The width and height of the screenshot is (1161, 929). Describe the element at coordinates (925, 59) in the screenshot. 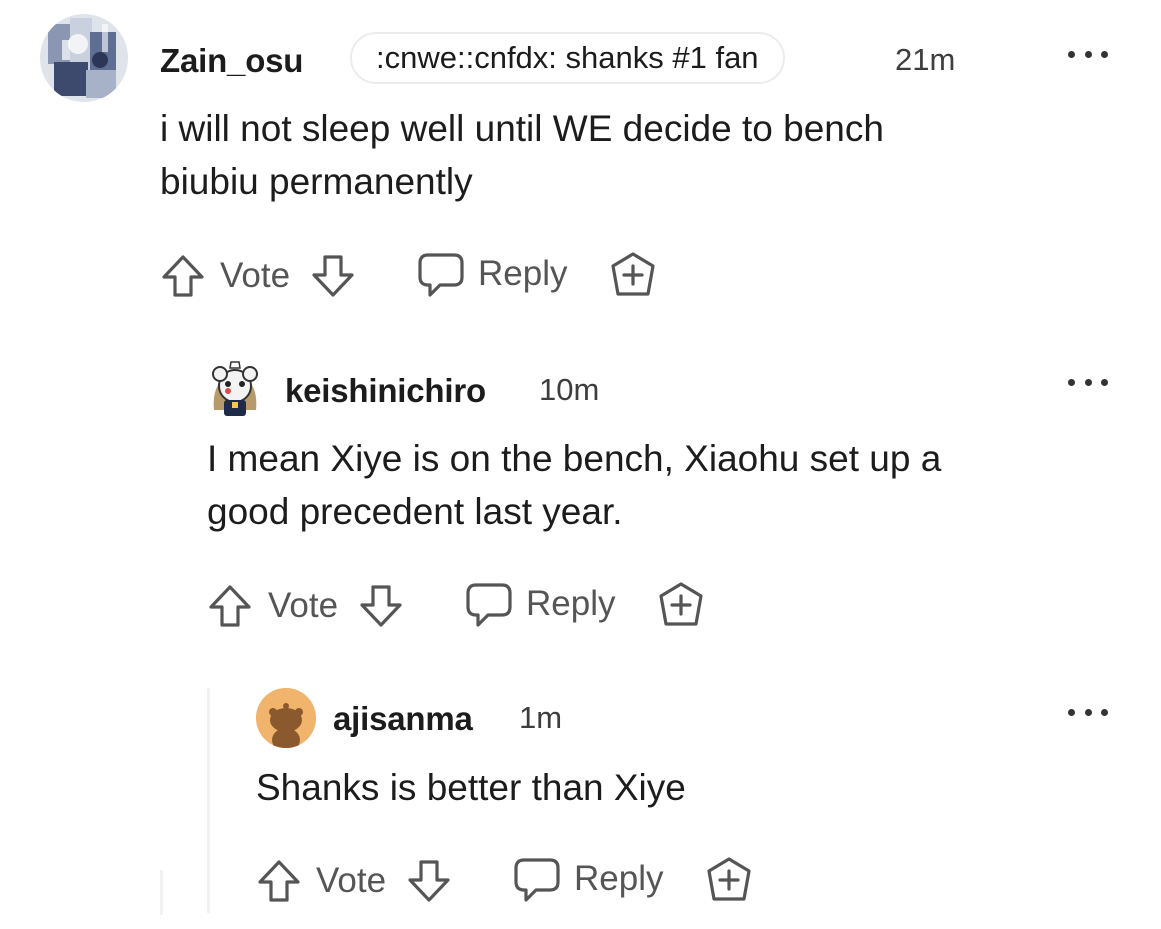

I see `timestamp: 21m` at that location.